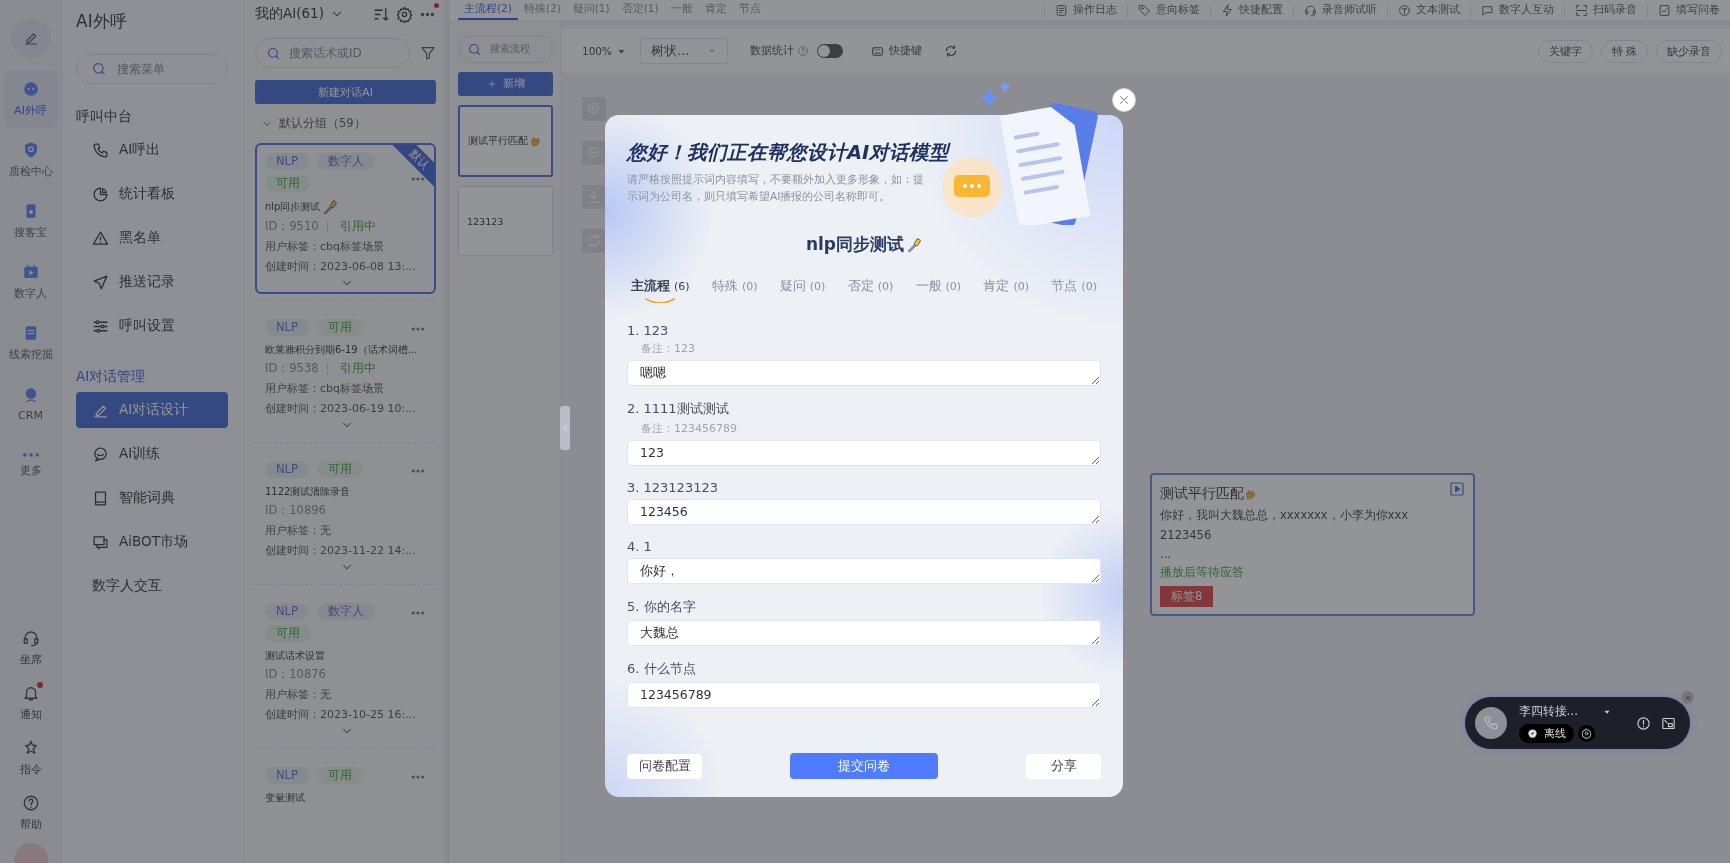  Describe the element at coordinates (864, 633) in the screenshot. I see `answer-field: 大魏总` at that location.